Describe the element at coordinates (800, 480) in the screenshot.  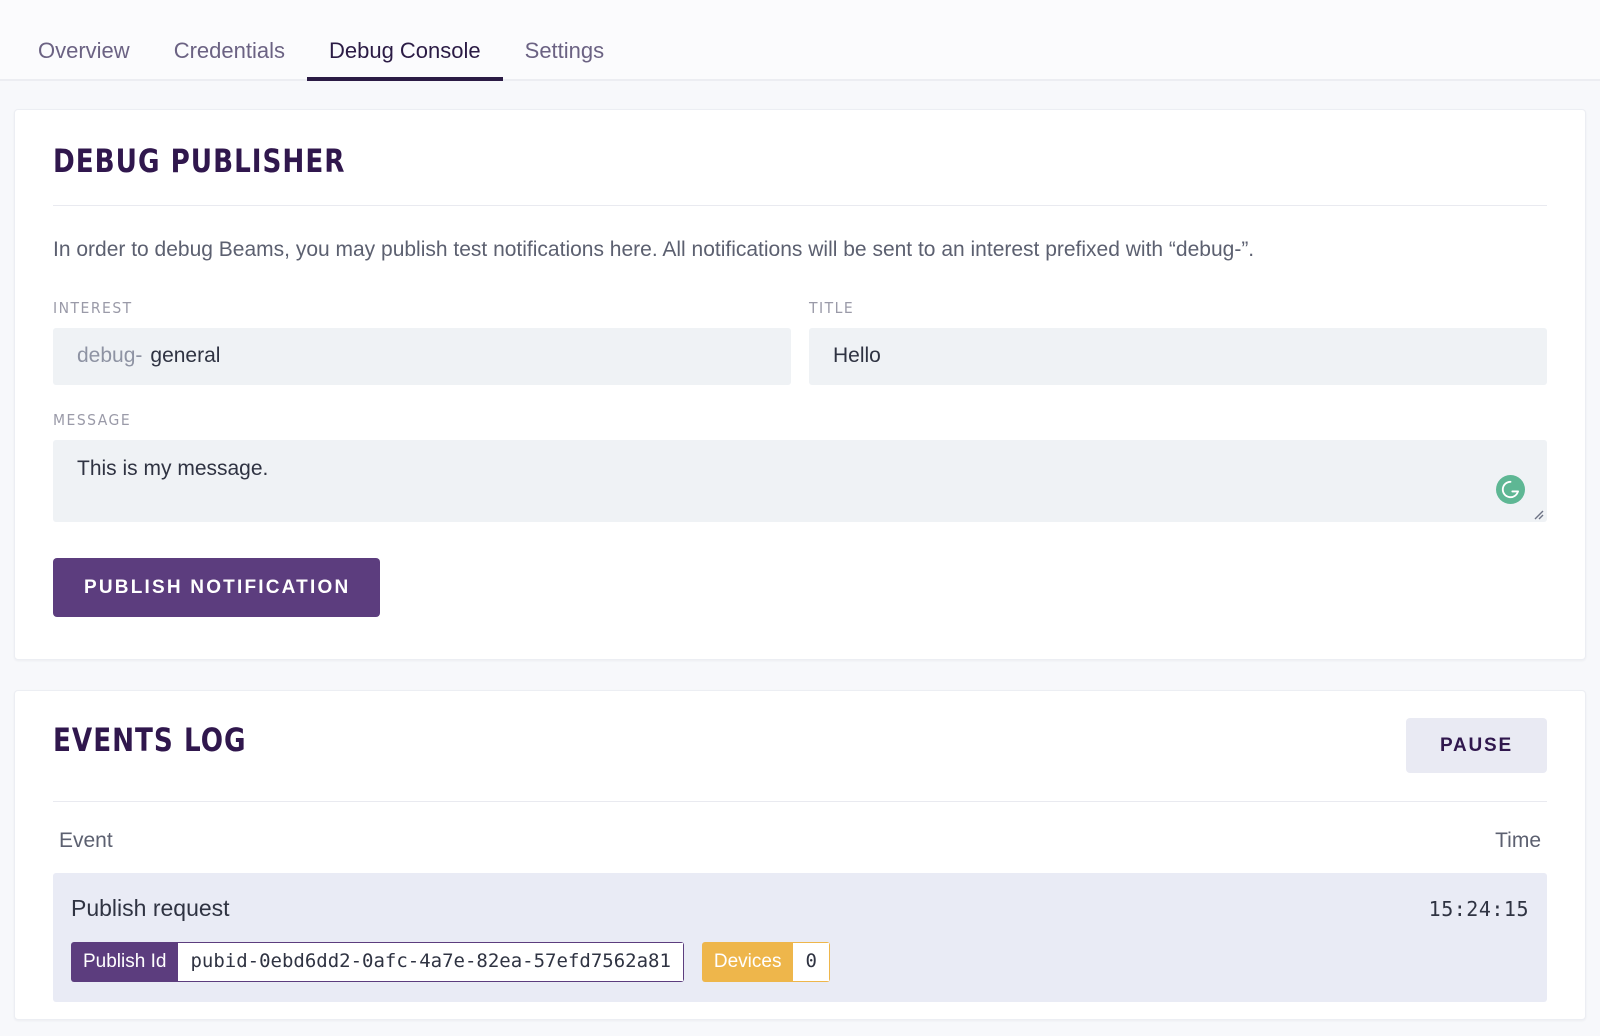
I see `message-textarea: This is my message.` at that location.